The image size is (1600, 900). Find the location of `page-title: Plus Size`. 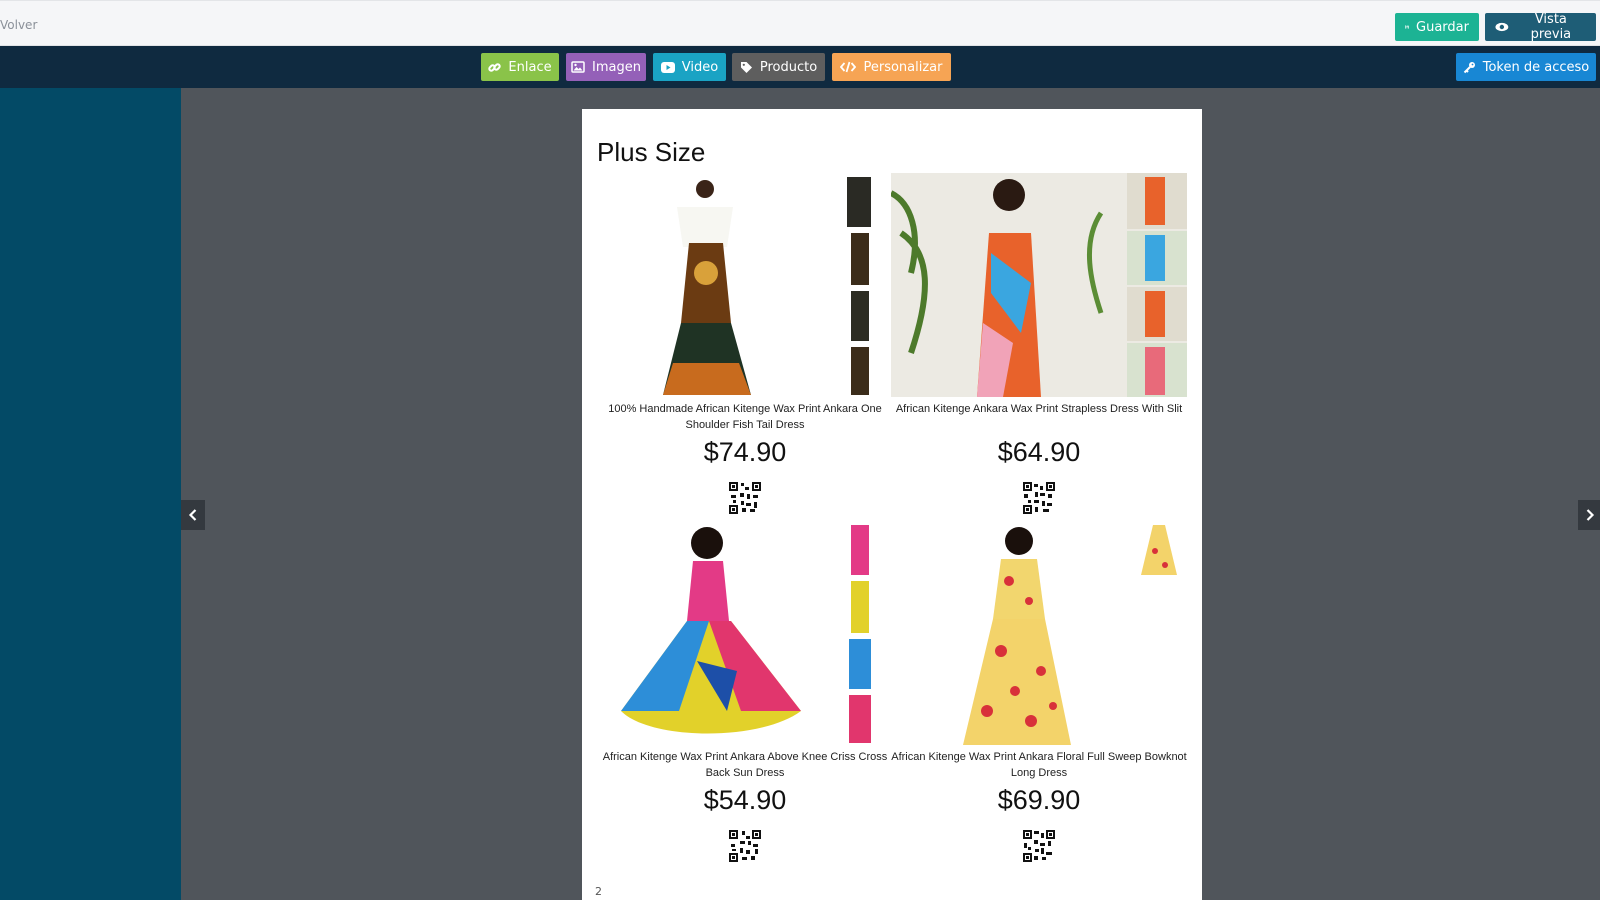

page-title: Plus Size is located at coordinates (651, 152).